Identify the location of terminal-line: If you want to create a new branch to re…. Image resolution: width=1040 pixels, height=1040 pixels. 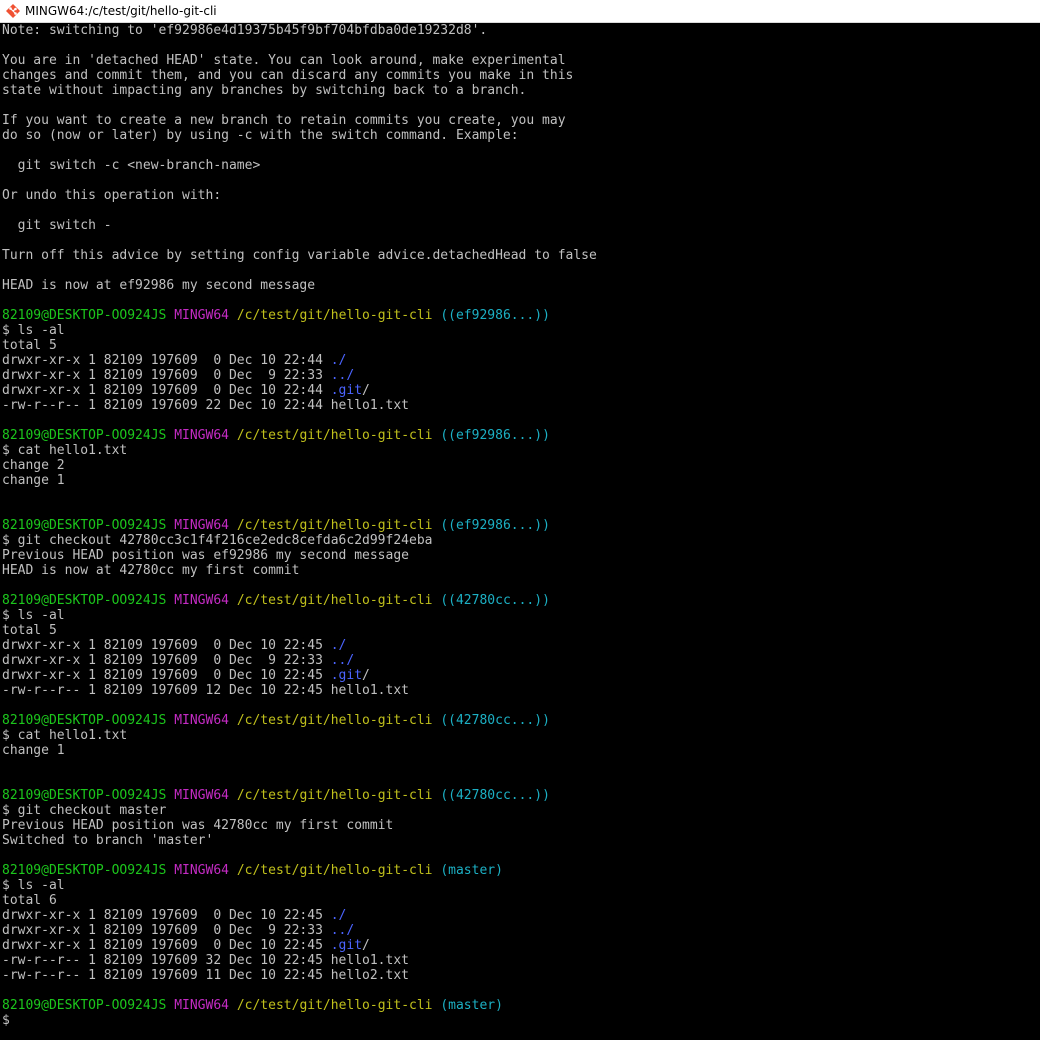
(520, 120).